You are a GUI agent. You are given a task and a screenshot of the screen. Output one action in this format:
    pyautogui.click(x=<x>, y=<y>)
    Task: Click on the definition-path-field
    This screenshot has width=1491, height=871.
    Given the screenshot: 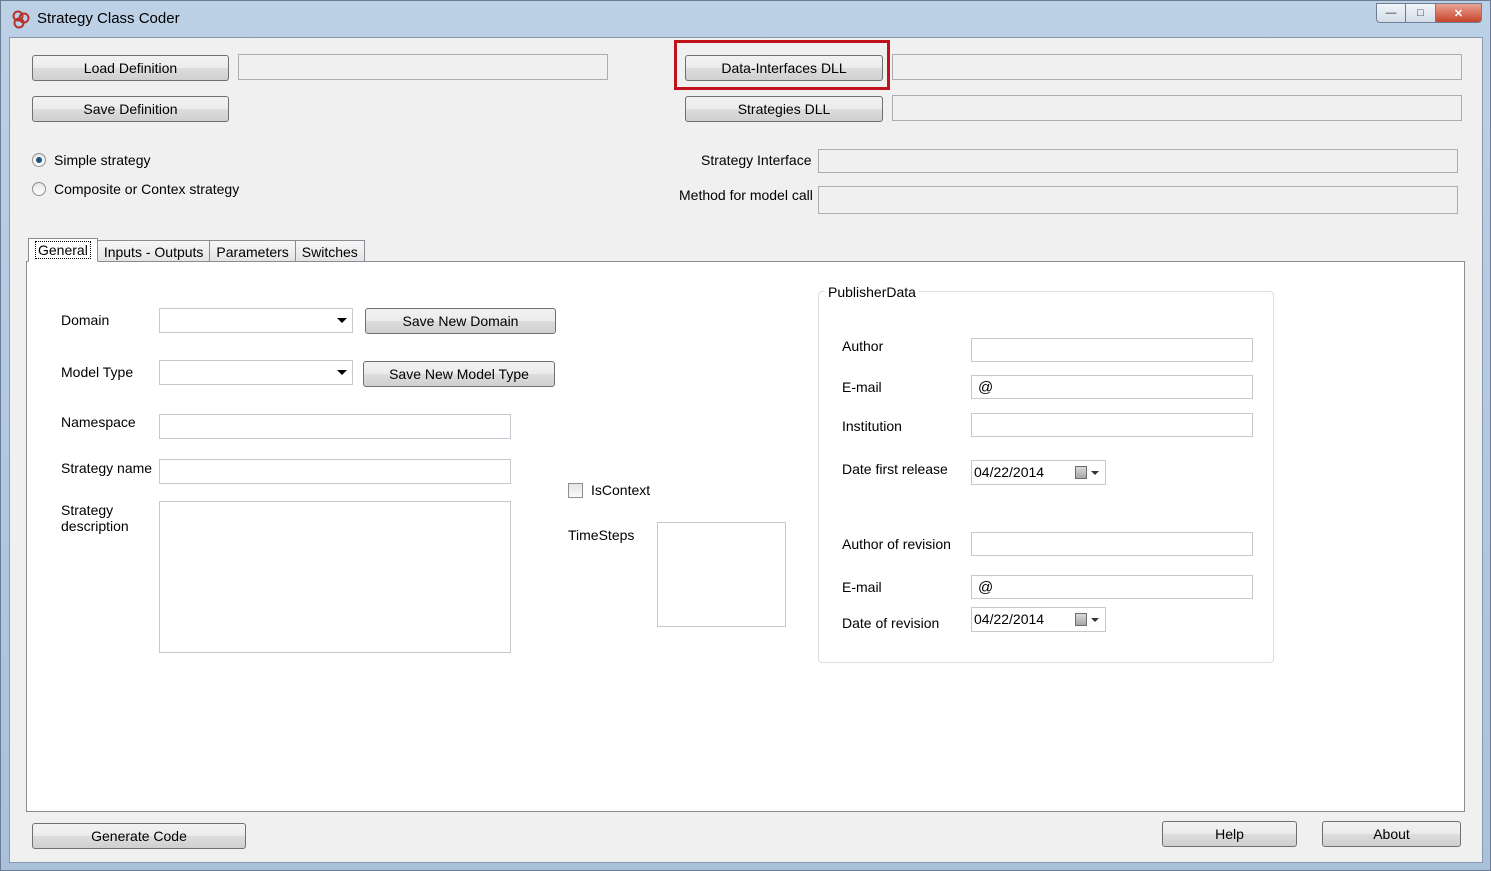 What is the action you would take?
    pyautogui.click(x=423, y=67)
    